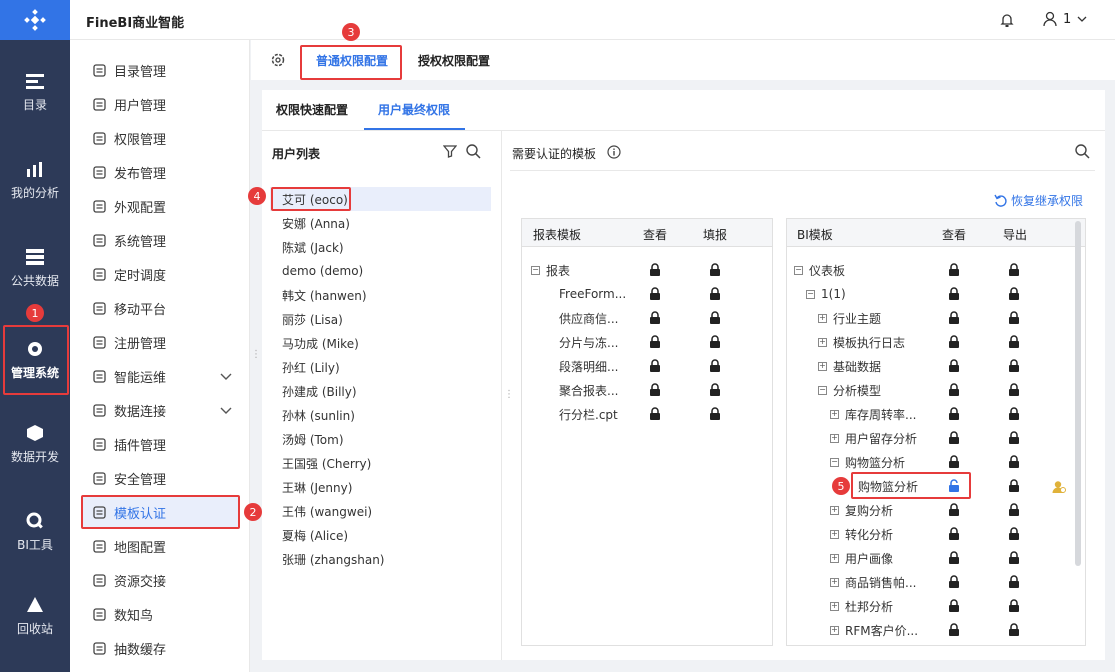  What do you see at coordinates (161, 376) in the screenshot?
I see `sidebar-item: 智能运维` at bounding box center [161, 376].